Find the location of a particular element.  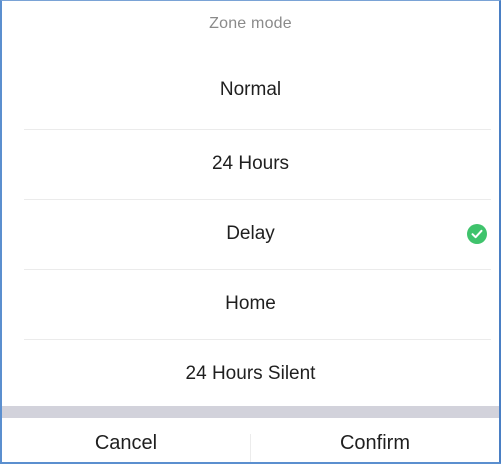

dialog-title: Zone mode is located at coordinates (250, 23).